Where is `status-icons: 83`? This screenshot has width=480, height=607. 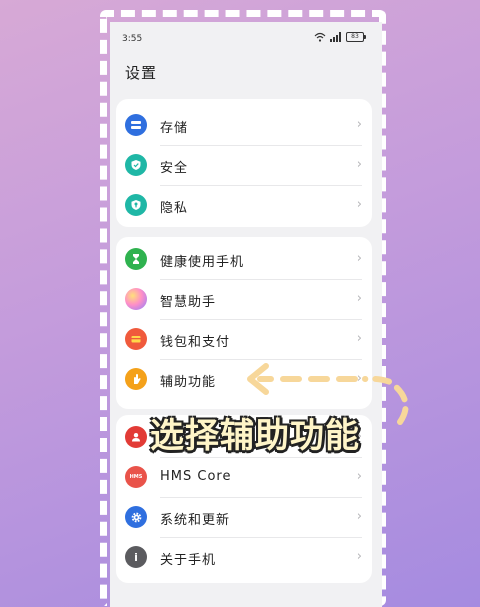 status-icons: 83 is located at coordinates (340, 37).